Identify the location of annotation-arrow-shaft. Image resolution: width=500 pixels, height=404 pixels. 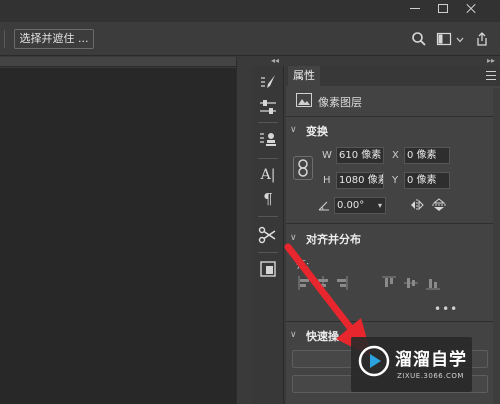
(320, 288).